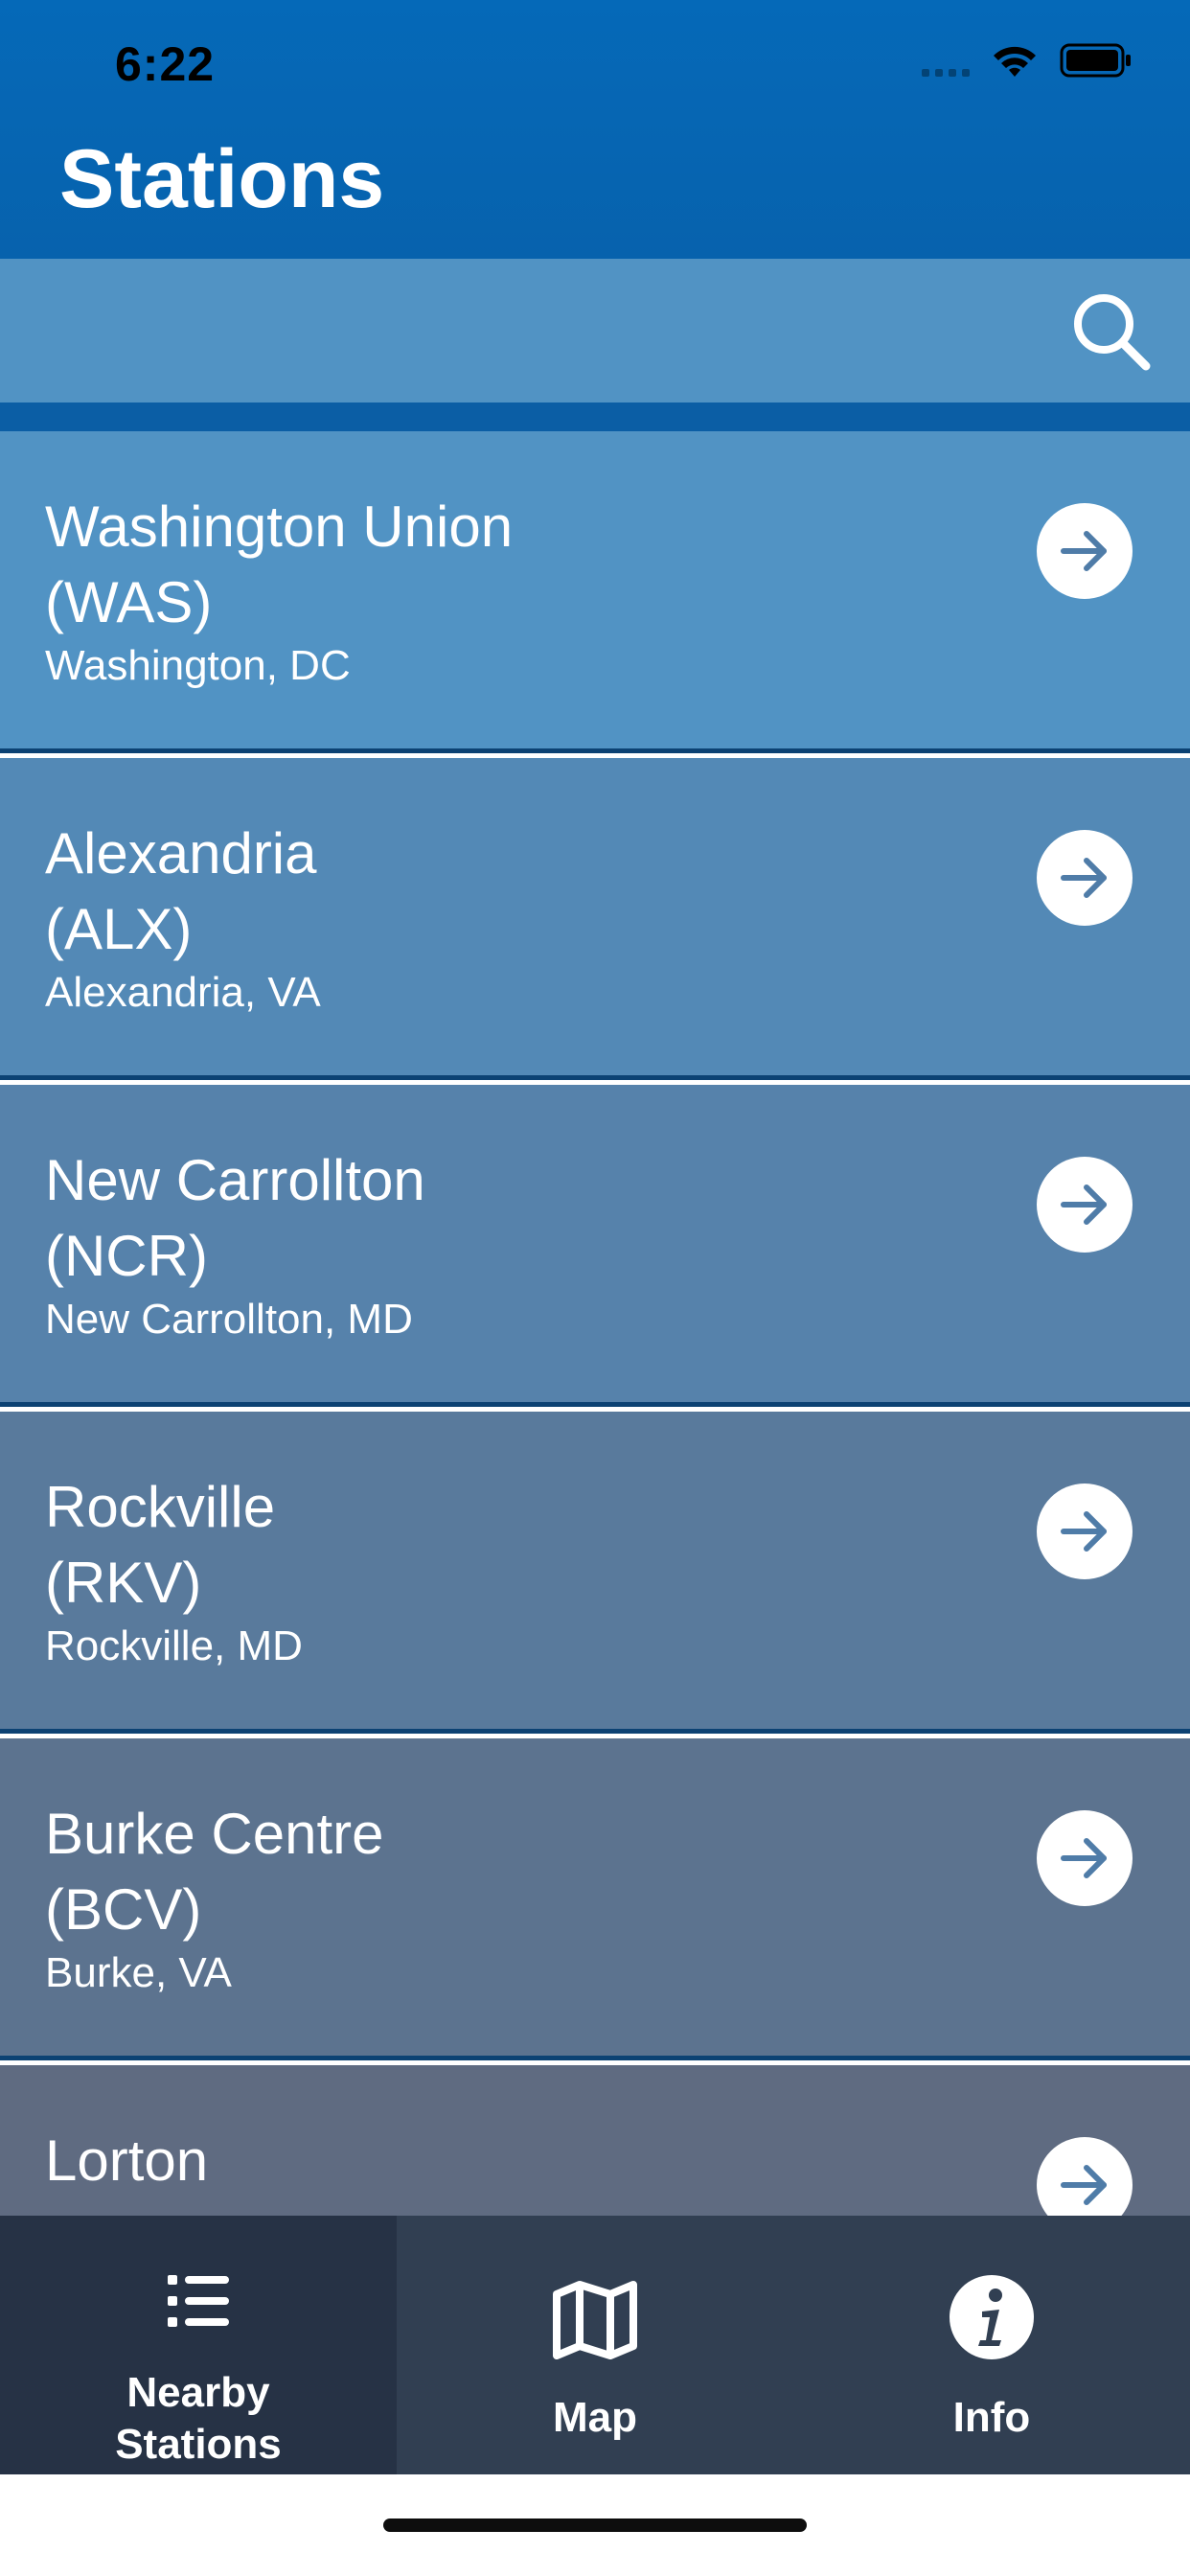 The width and height of the screenshot is (1190, 2576). Describe the element at coordinates (595, 416) in the screenshot. I see `header-separator` at that location.